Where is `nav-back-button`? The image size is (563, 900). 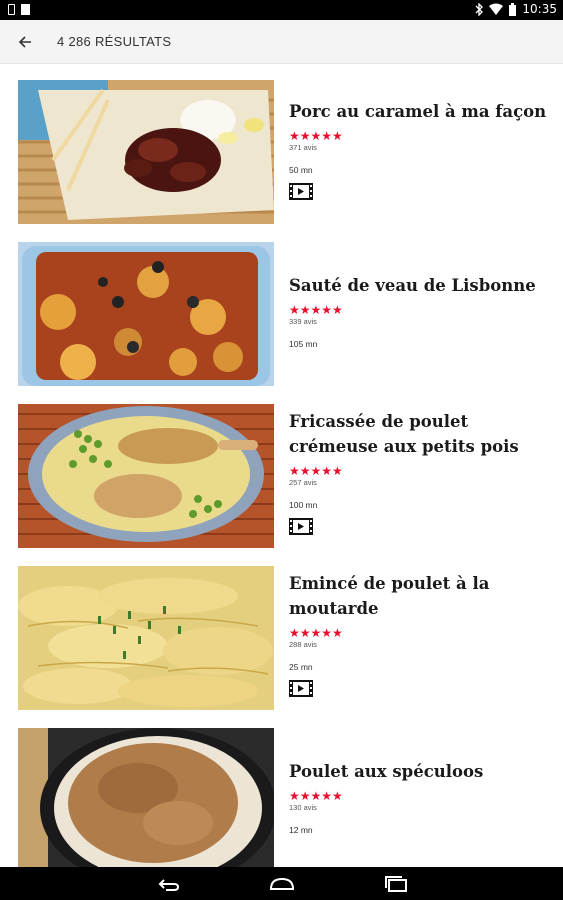 nav-back-button is located at coordinates (168, 884).